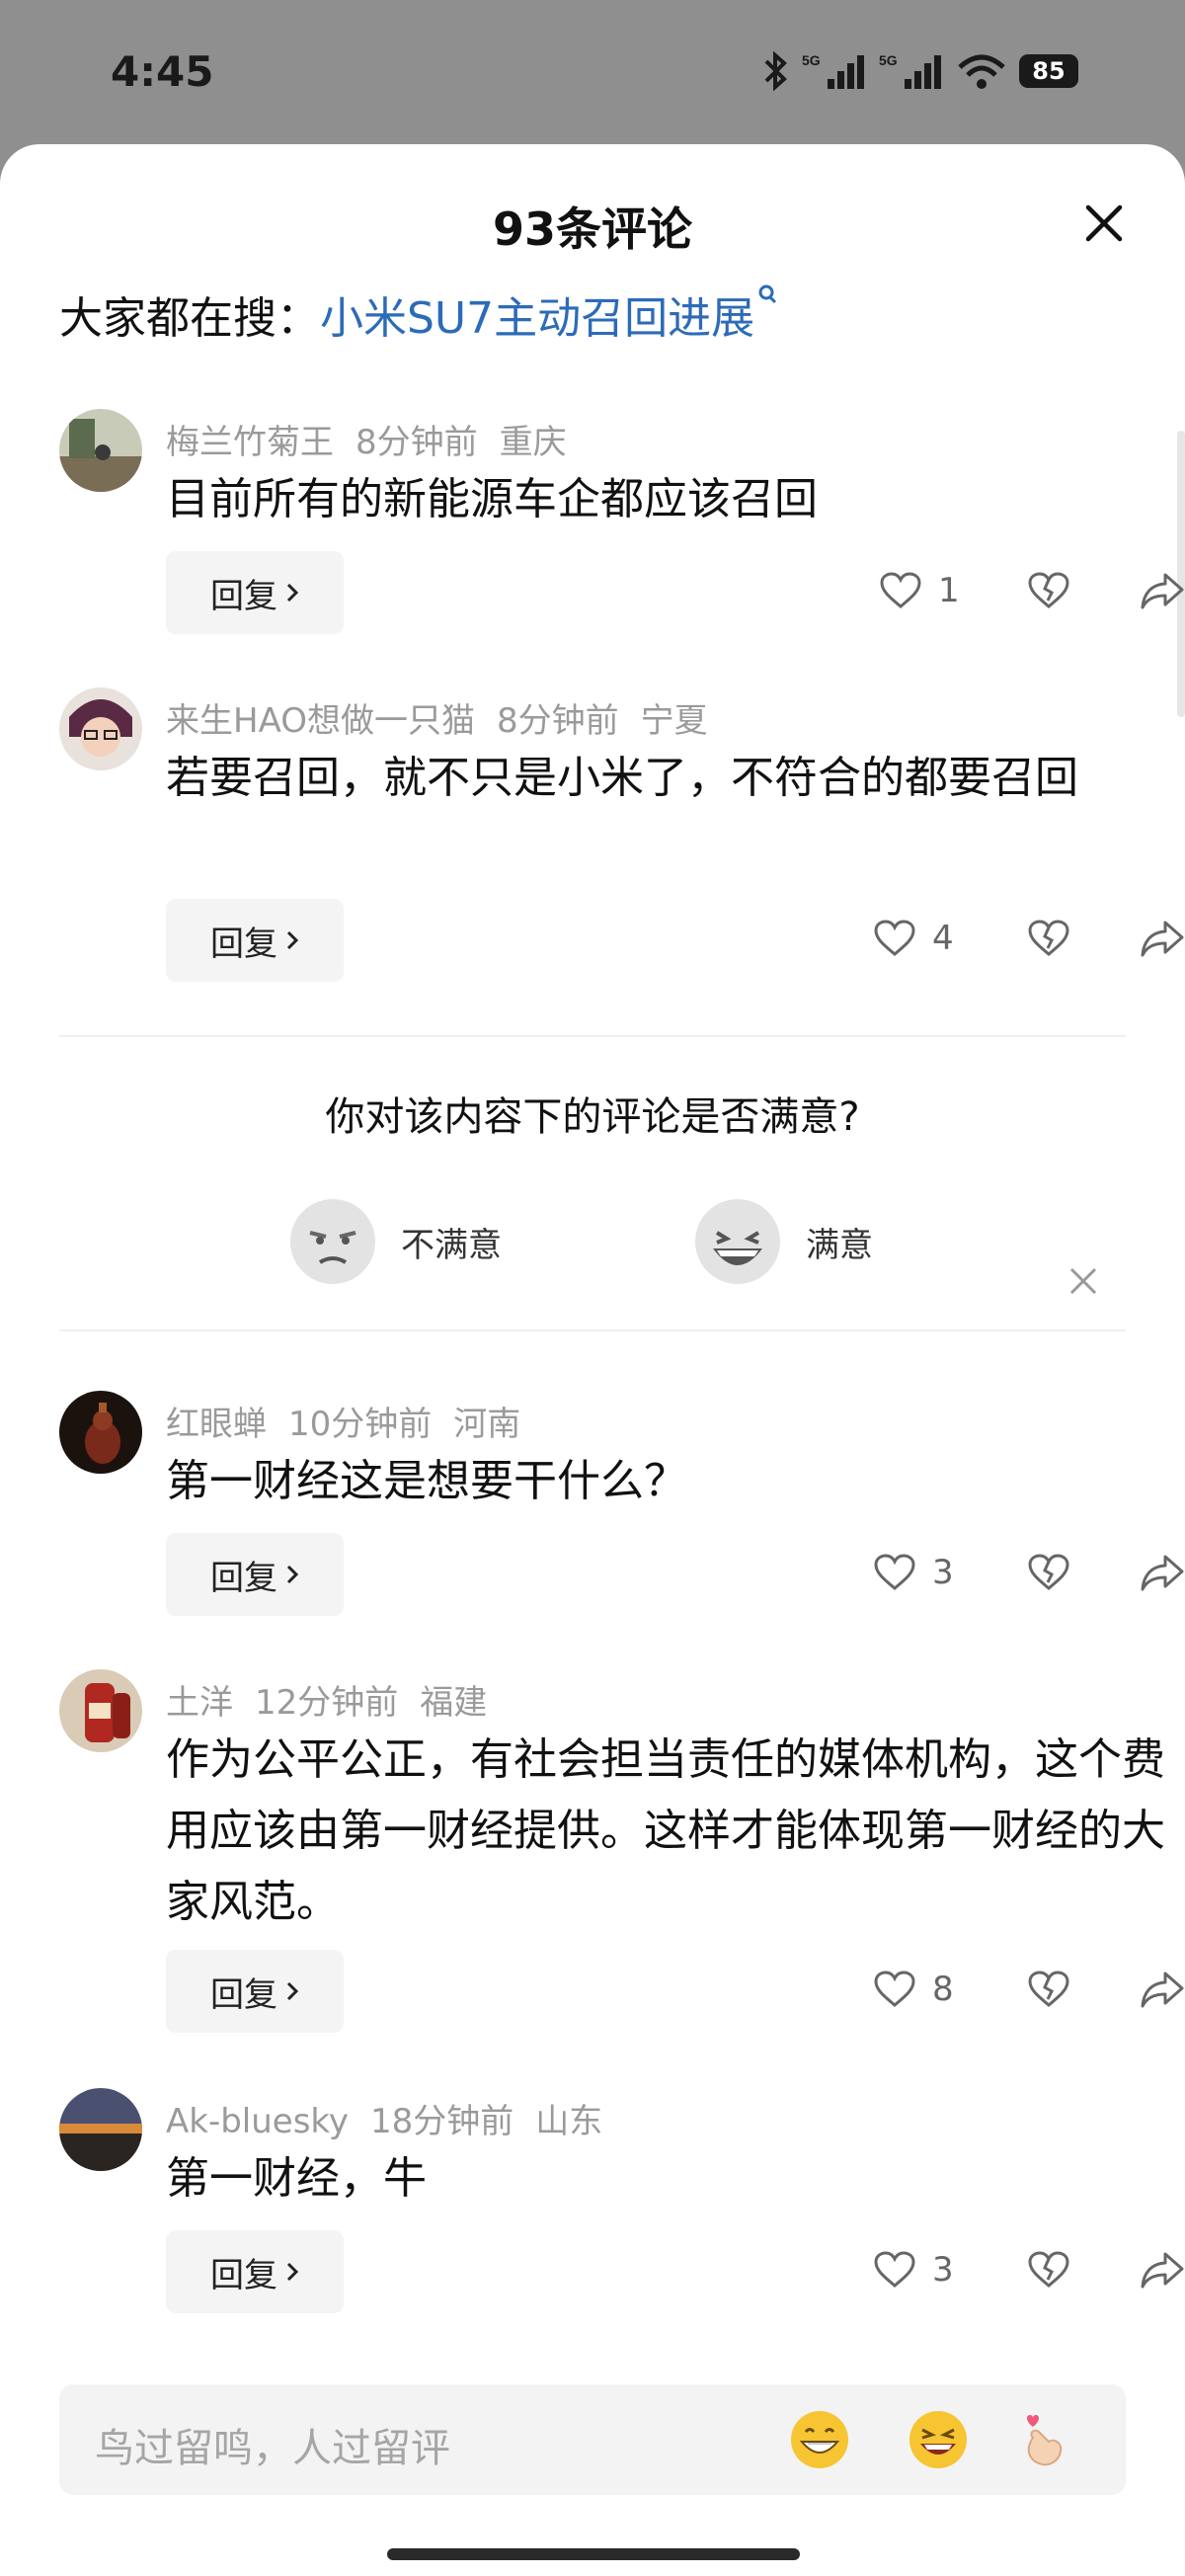 Image resolution: width=1185 pixels, height=2576 pixels. Describe the element at coordinates (819, 2439) in the screenshot. I see `grin-emoji-icon` at that location.